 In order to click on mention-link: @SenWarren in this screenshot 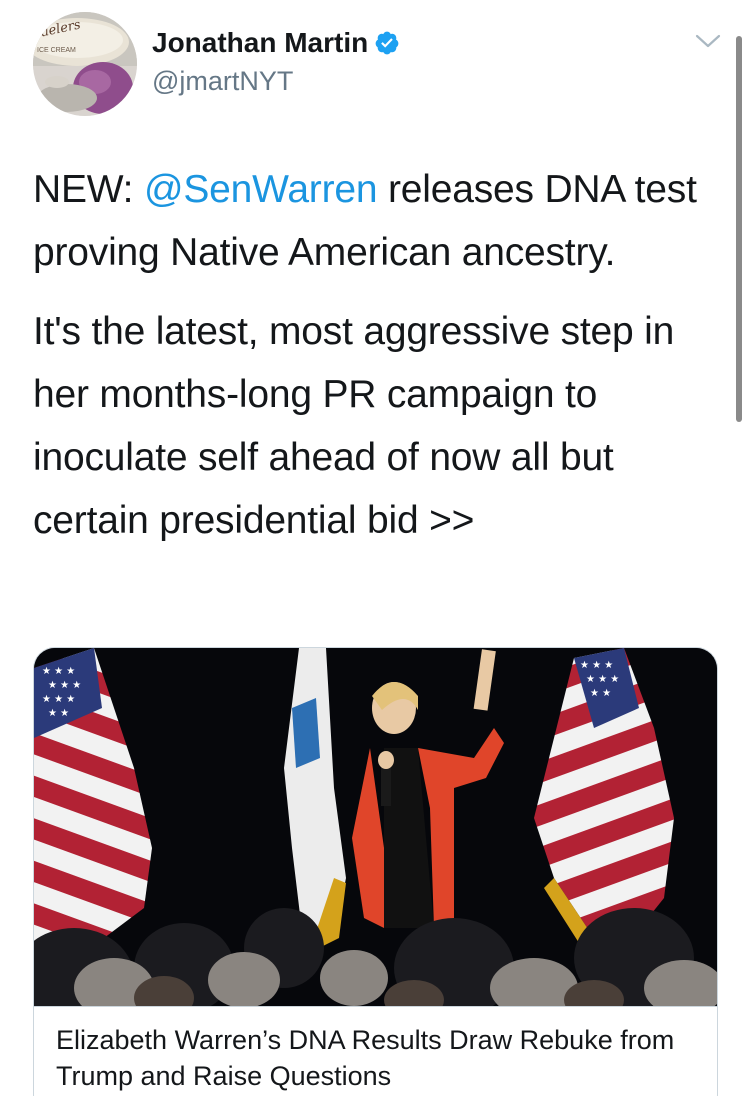, I will do `click(261, 189)`.